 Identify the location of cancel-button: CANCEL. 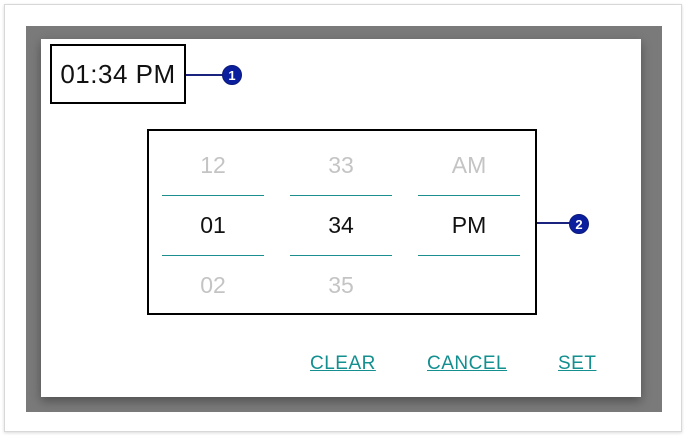
(467, 364).